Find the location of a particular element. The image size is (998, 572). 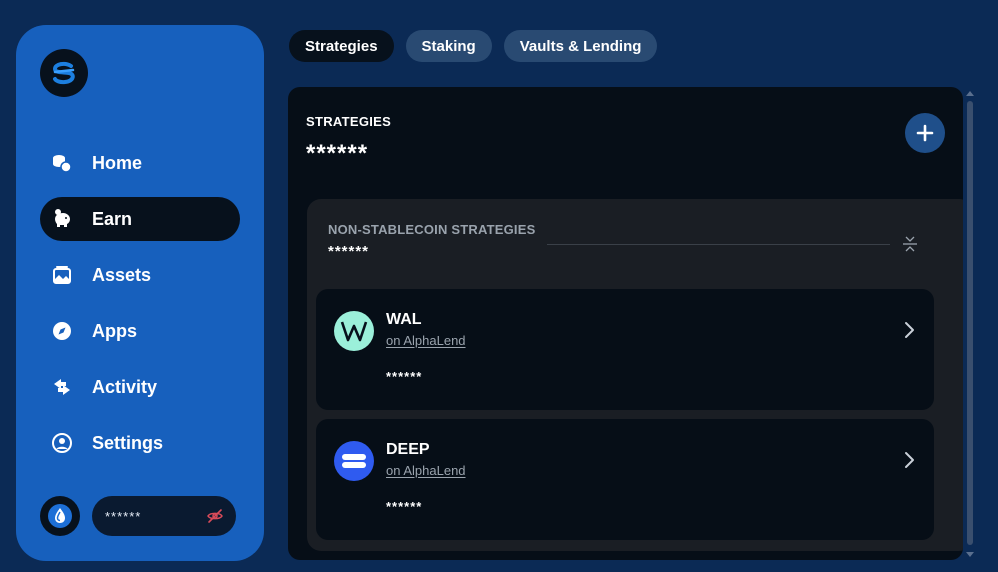

logo-mark-icon is located at coordinates (63, 73).